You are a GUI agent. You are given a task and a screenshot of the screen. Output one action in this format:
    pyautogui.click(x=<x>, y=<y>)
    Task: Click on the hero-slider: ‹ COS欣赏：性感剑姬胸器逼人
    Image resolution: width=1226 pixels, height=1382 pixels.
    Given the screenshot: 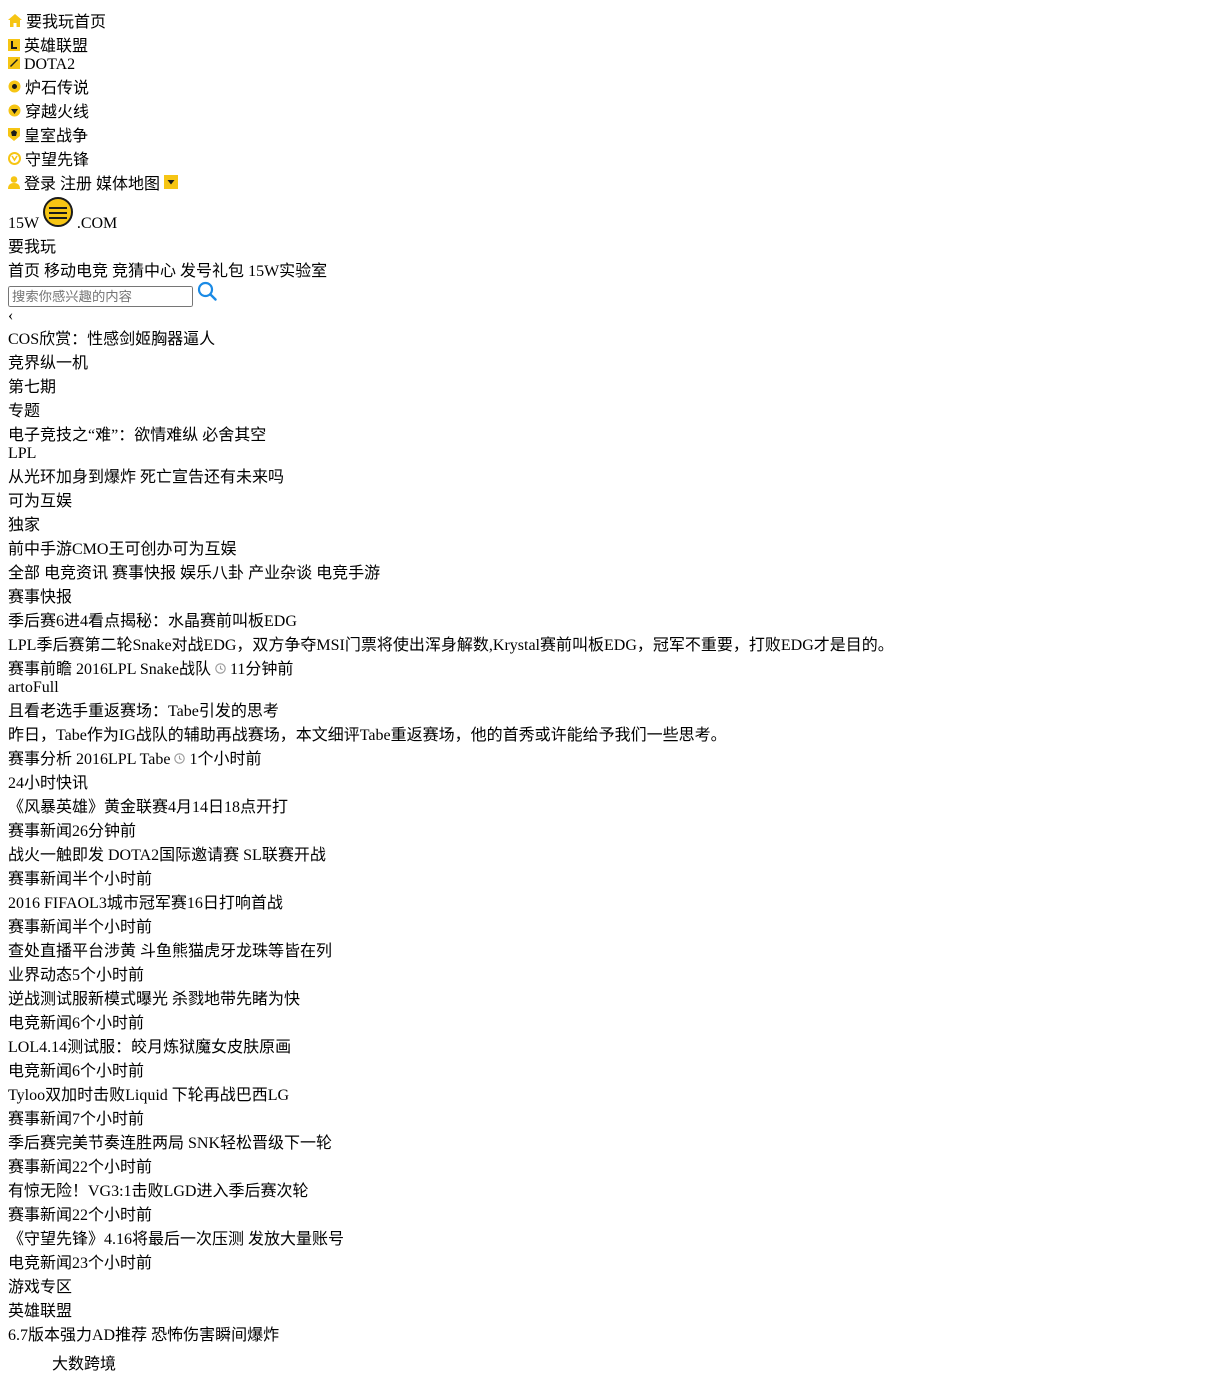 What is the action you would take?
    pyautogui.click(x=613, y=328)
    